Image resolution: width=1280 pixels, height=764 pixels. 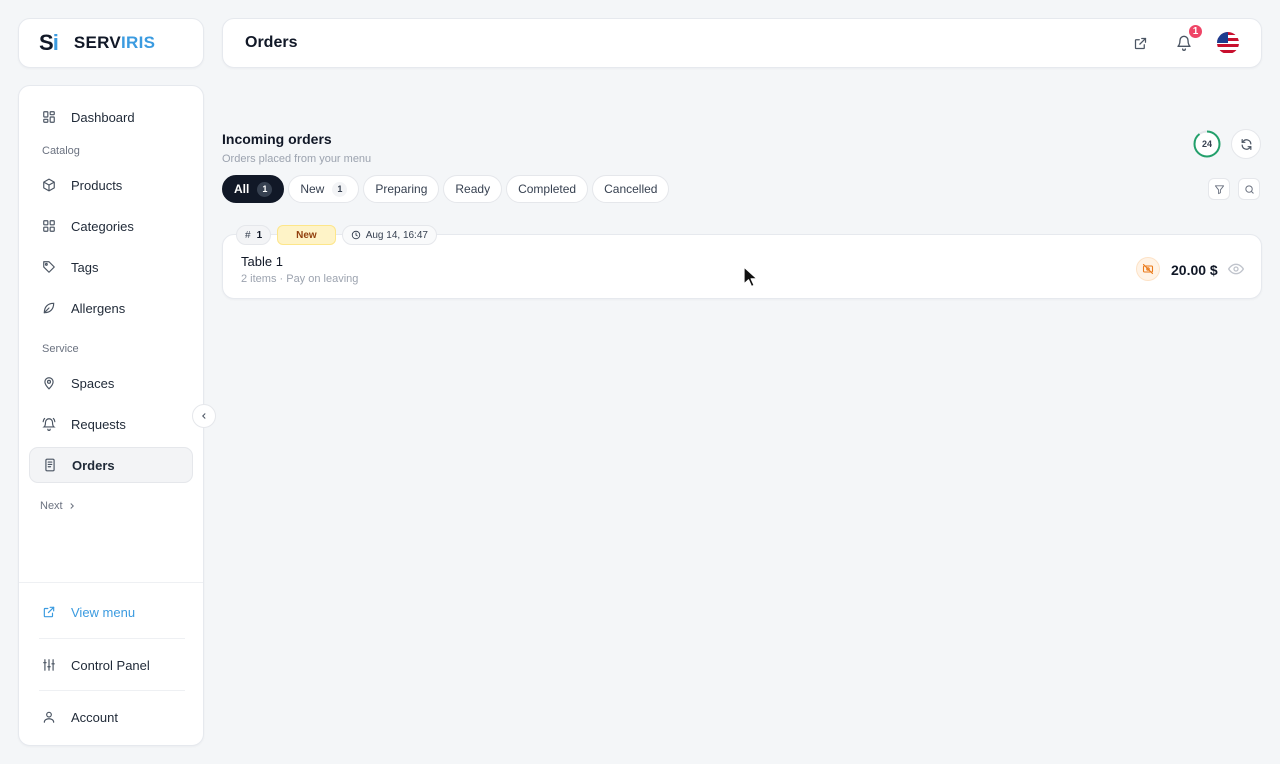 What do you see at coordinates (49, 226) in the screenshot?
I see `grid-icon` at bounding box center [49, 226].